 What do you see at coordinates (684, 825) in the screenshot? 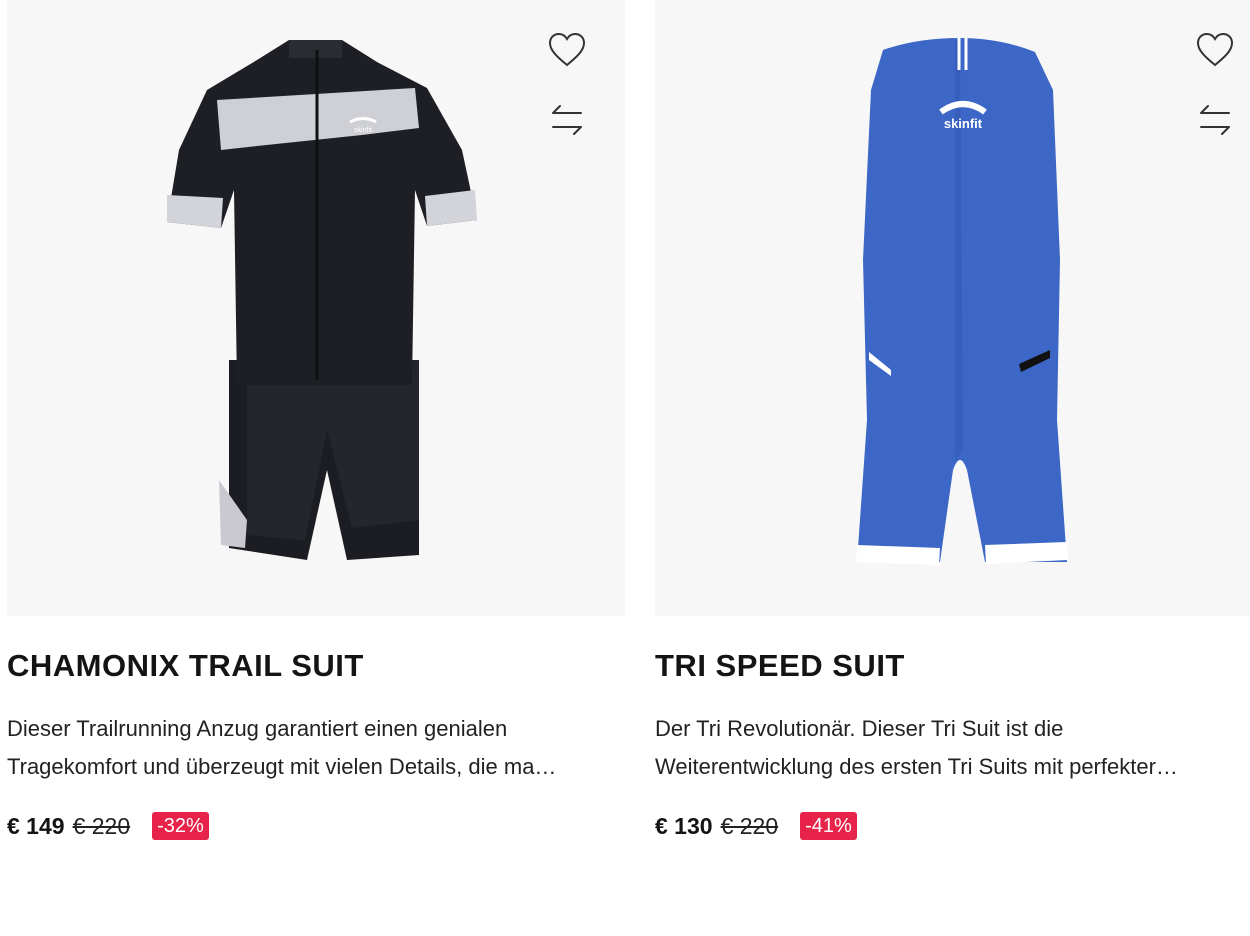
I see `current-price: € 130` at bounding box center [684, 825].